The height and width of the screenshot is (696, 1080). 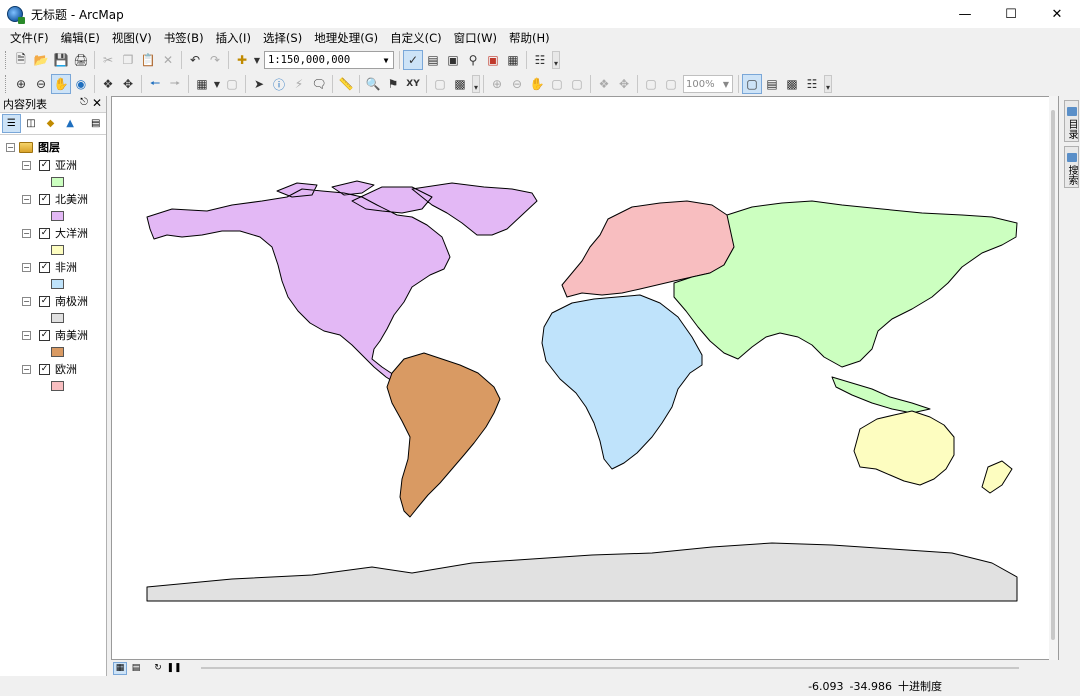 What do you see at coordinates (81, 60) in the screenshot?
I see `print-icon: 🖨` at bounding box center [81, 60].